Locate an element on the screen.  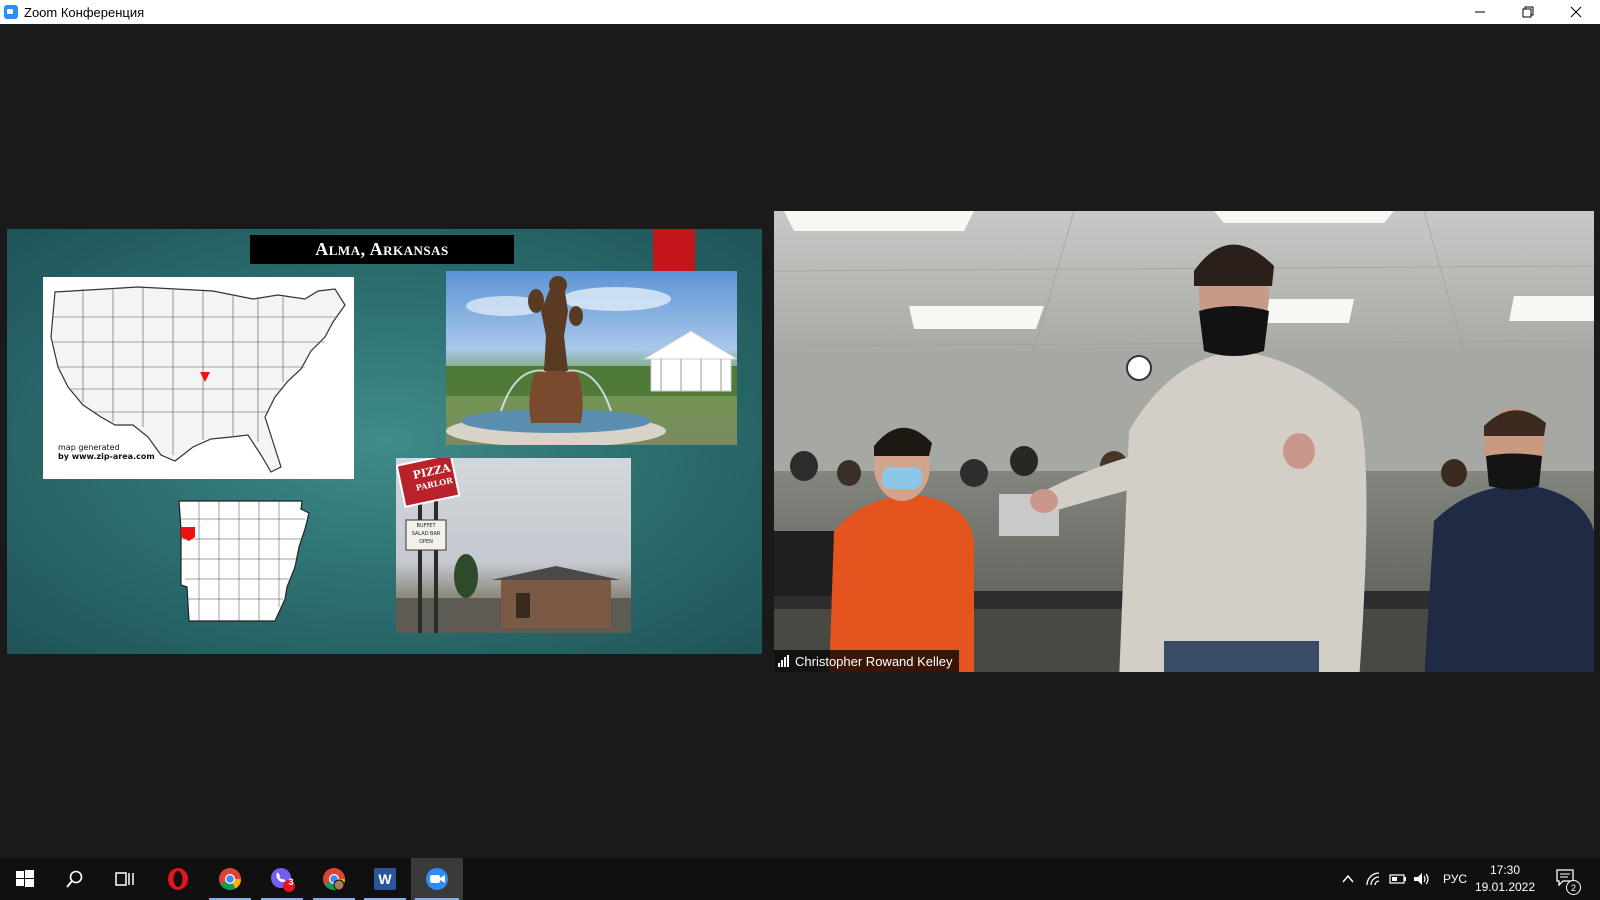
opera-button is located at coordinates (178, 879).